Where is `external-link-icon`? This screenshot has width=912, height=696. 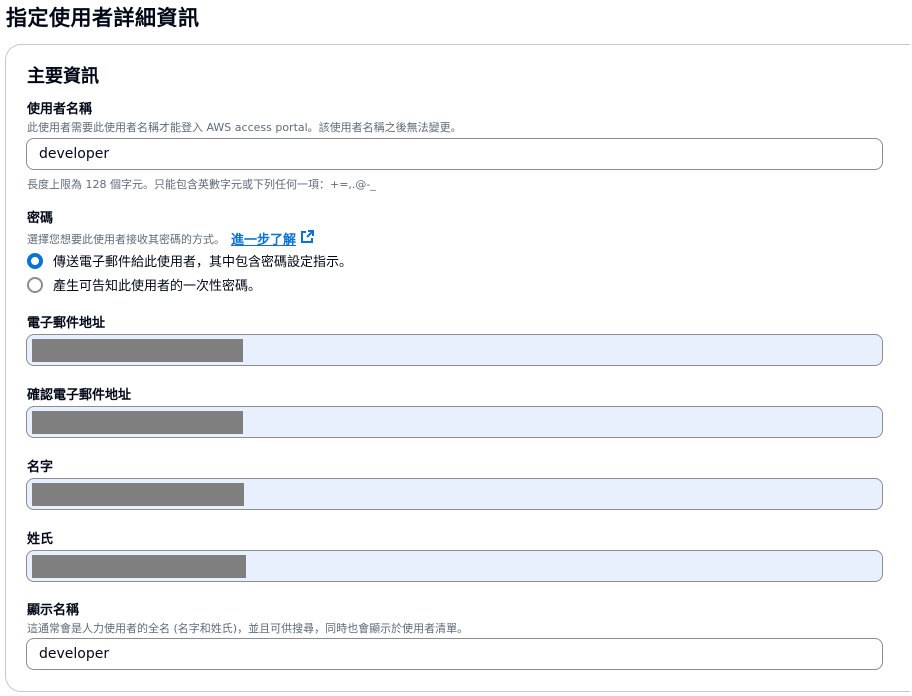
external-link-icon is located at coordinates (307, 238).